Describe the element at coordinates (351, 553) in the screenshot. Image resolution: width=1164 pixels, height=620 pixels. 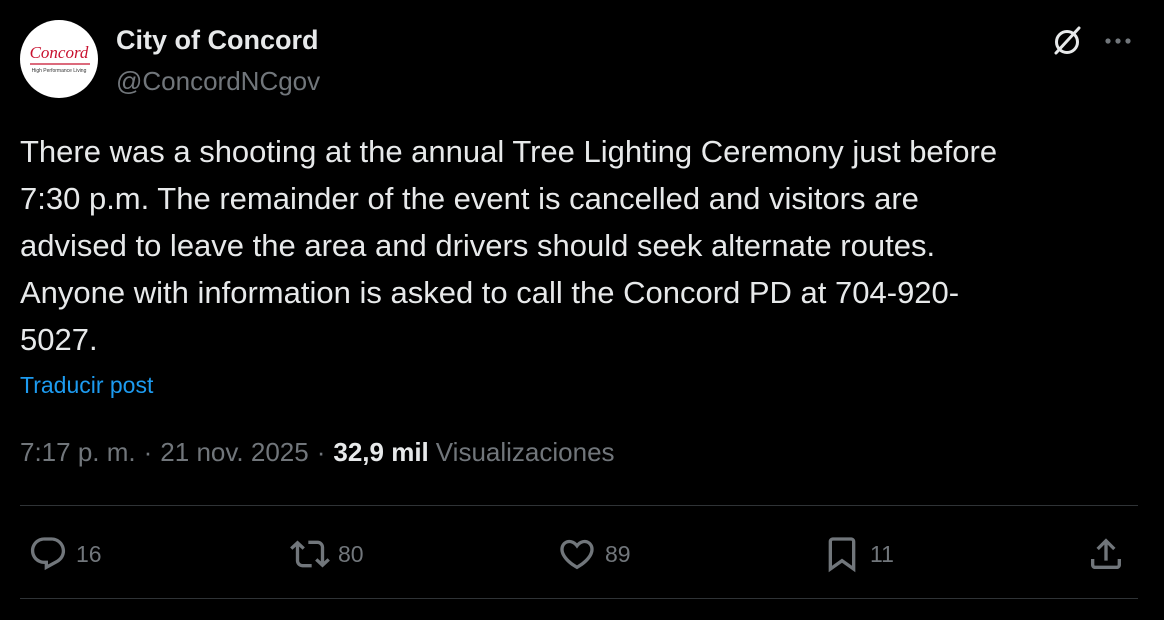
I see `repost-count: 80` at that location.